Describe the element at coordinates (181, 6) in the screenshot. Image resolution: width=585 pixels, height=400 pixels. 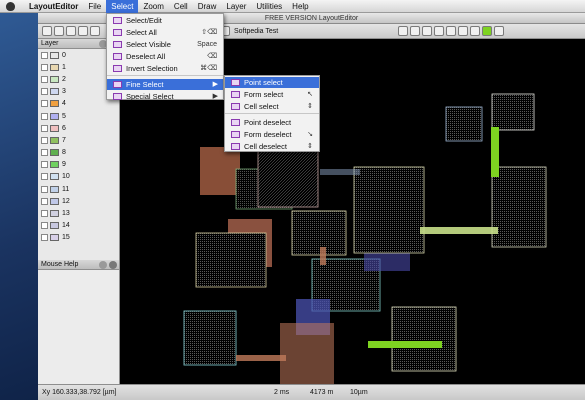
I see `menu-cell: Cell` at that location.